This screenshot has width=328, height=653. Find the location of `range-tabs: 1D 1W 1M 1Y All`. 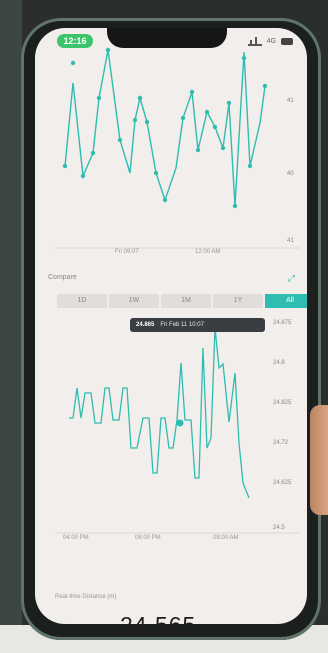

range-tabs: 1D 1W 1M 1Y All is located at coordinates (182, 301).